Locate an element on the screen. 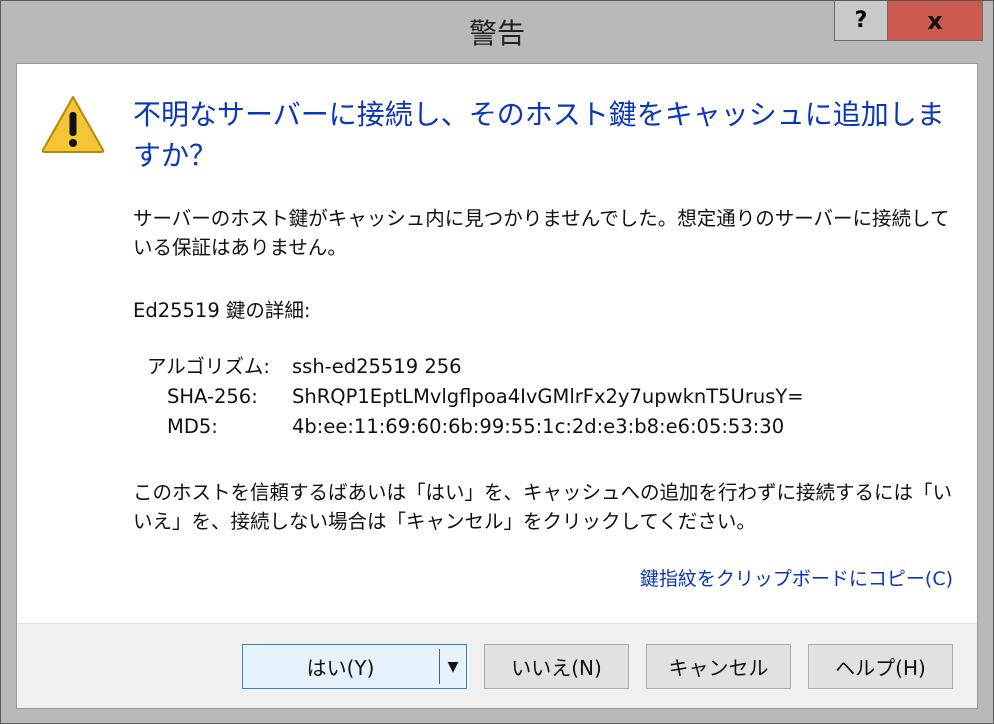  no-button: いいえ(N) is located at coordinates (556, 666).